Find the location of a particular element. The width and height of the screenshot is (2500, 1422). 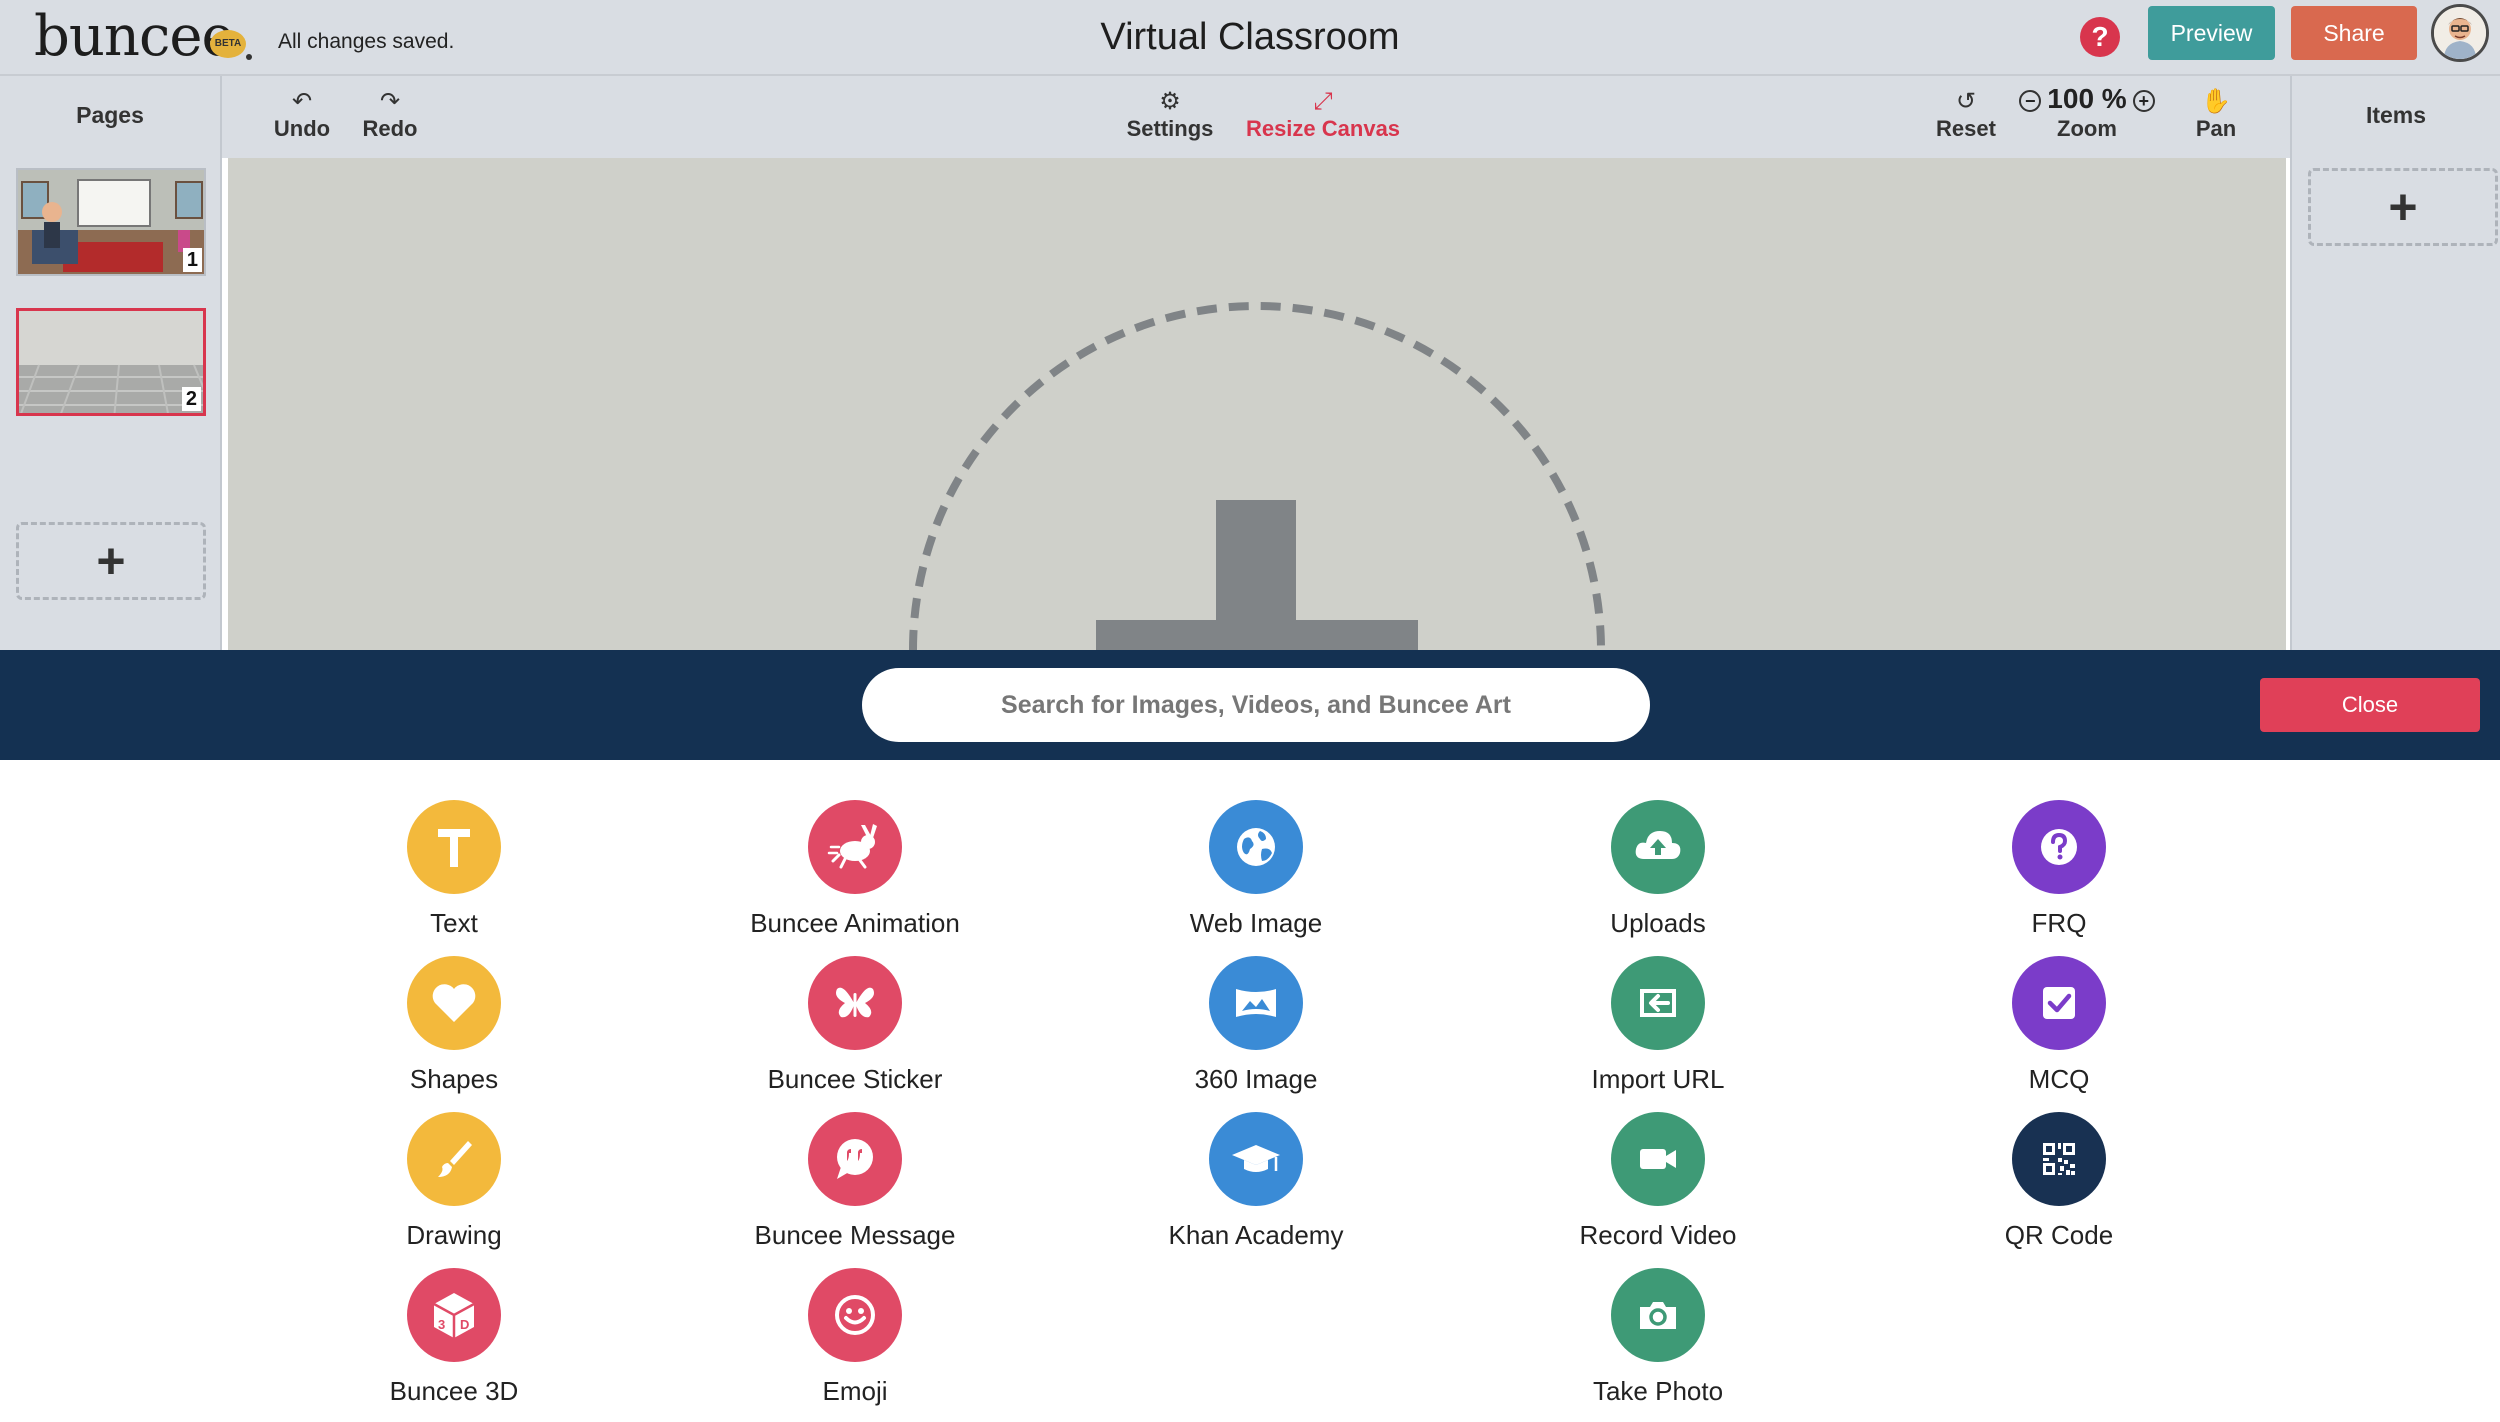

element-take-photo: Take Photo is located at coordinates (1658, 1337).